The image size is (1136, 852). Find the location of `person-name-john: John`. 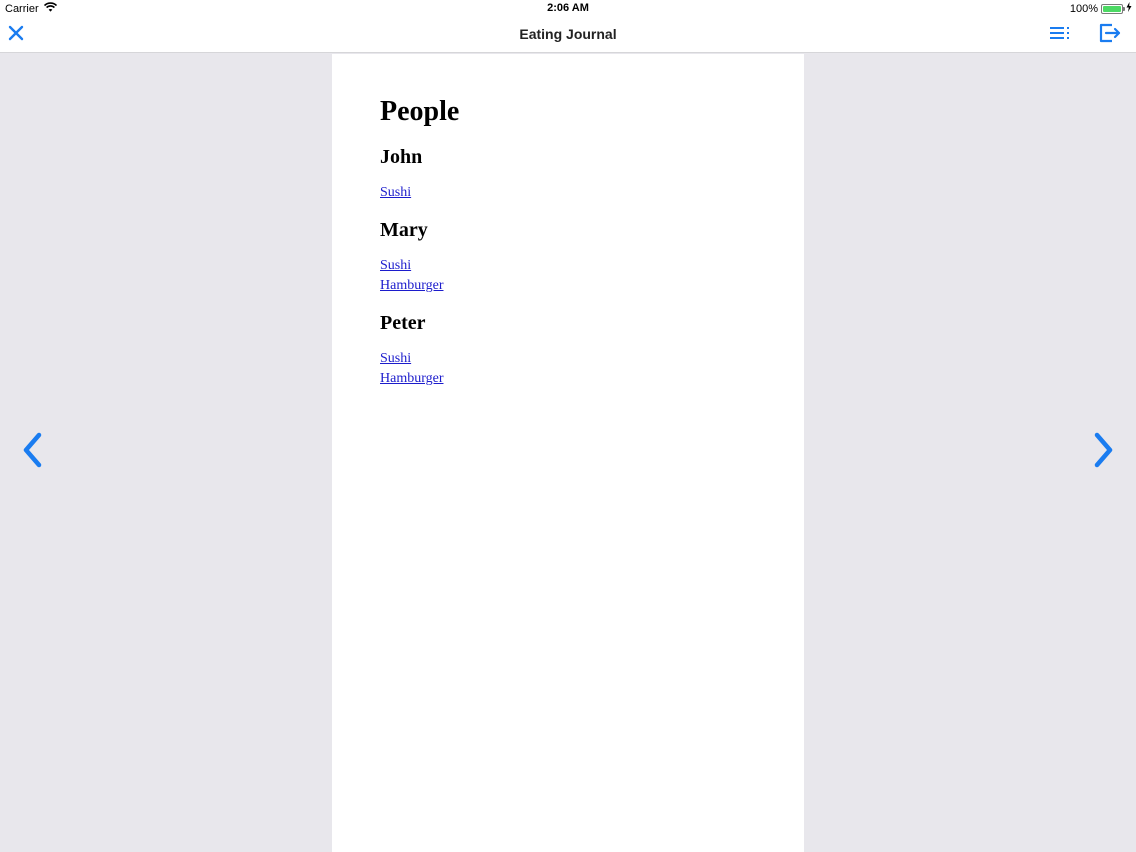

person-name-john: John is located at coordinates (401, 157).